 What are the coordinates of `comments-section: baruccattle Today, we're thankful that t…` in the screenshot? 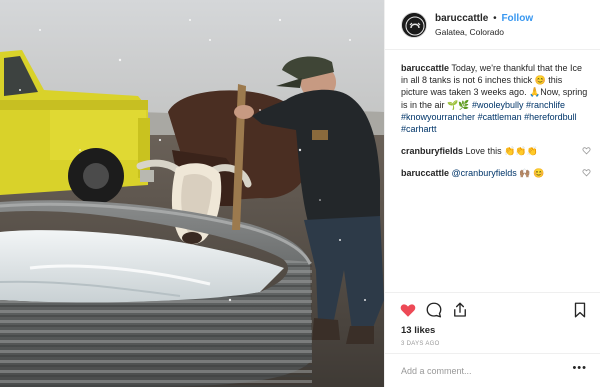 It's located at (496, 121).